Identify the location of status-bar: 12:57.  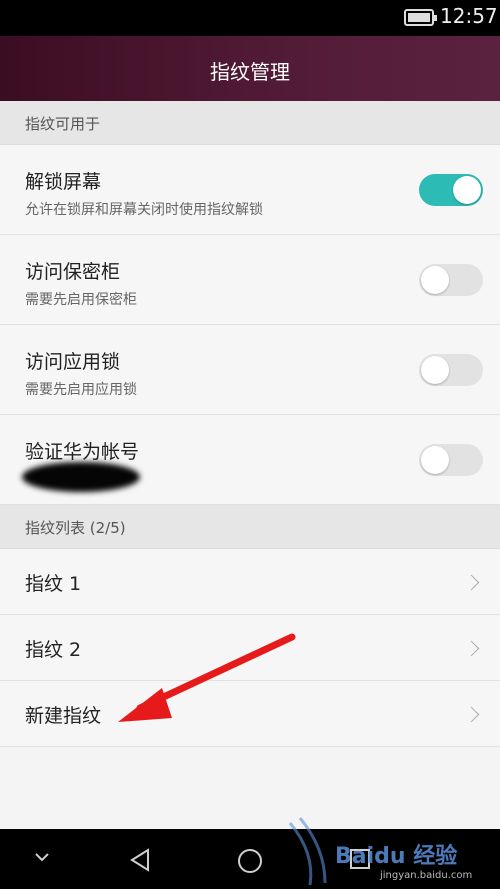
(250, 18).